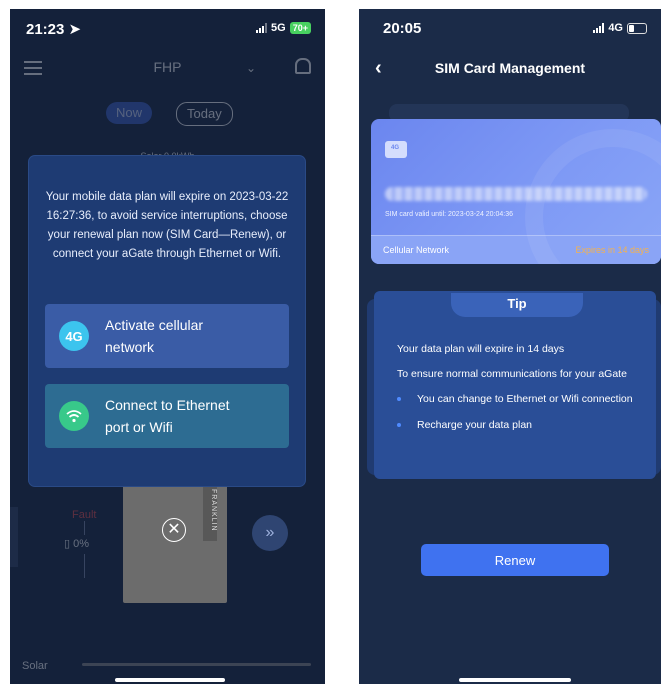 The width and height of the screenshot is (662, 684). Describe the element at coordinates (637, 28) in the screenshot. I see `battery-icon` at that location.